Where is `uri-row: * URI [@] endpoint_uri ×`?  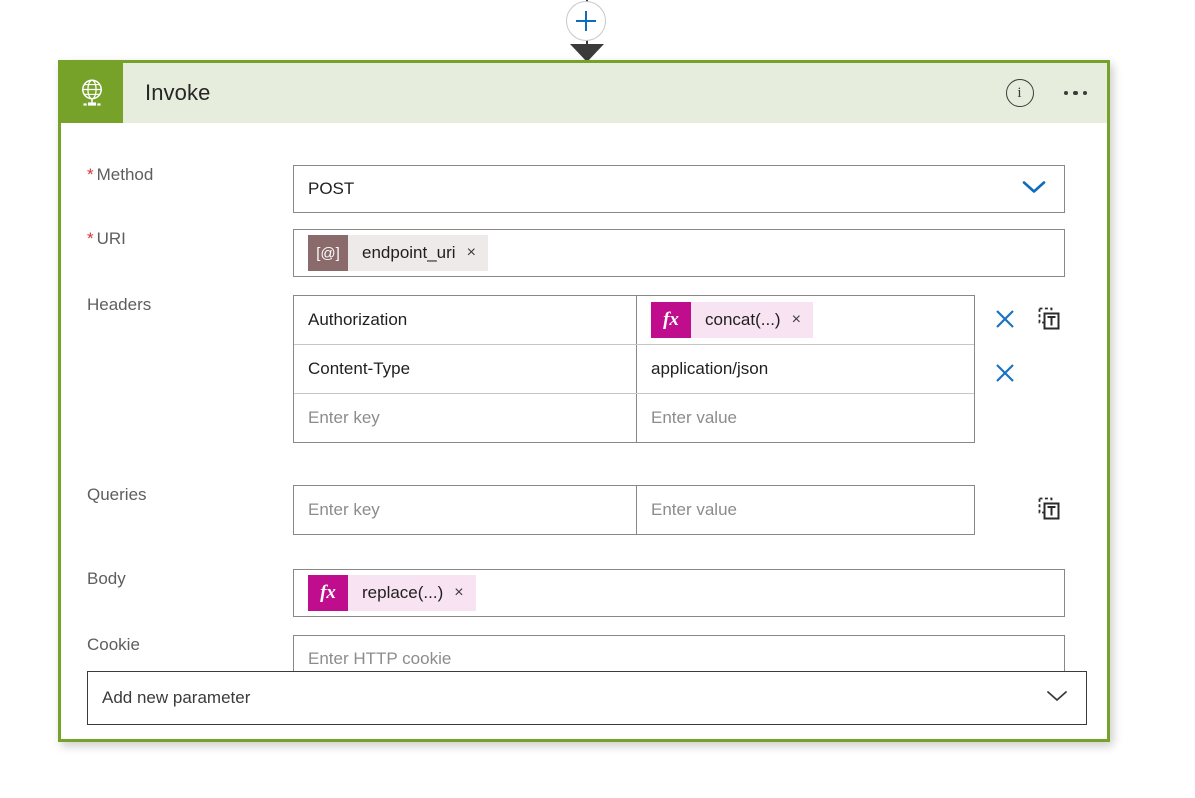
uri-row: * URI [@] endpoint_uri × is located at coordinates (584, 253).